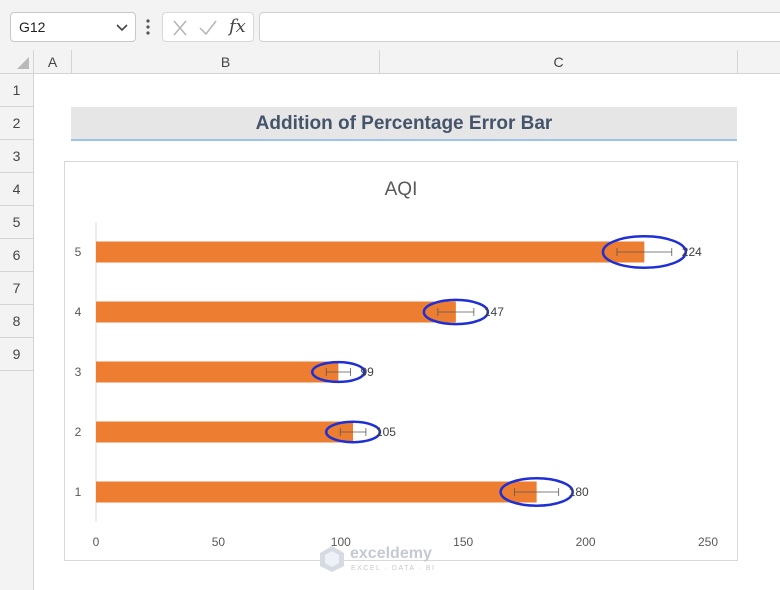 Image resolution: width=780 pixels, height=590 pixels. I want to click on data-label-5: 224, so click(692, 252).